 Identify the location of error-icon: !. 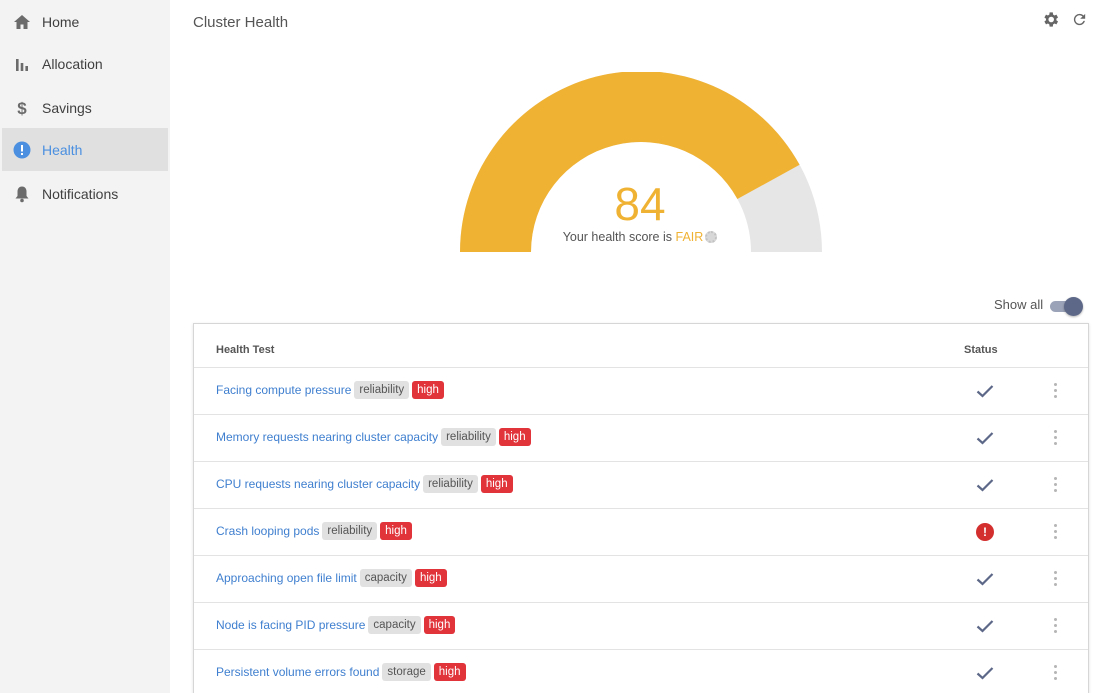
(985, 532).